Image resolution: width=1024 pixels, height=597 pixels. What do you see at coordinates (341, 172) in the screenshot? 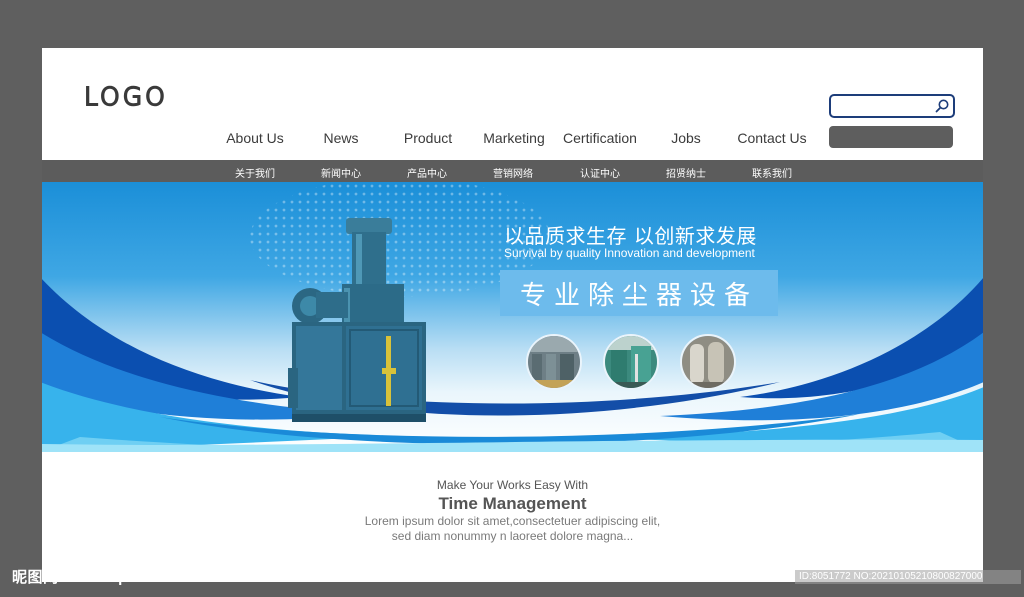
I see `subnav-item-news: 新闻中心` at bounding box center [341, 172].